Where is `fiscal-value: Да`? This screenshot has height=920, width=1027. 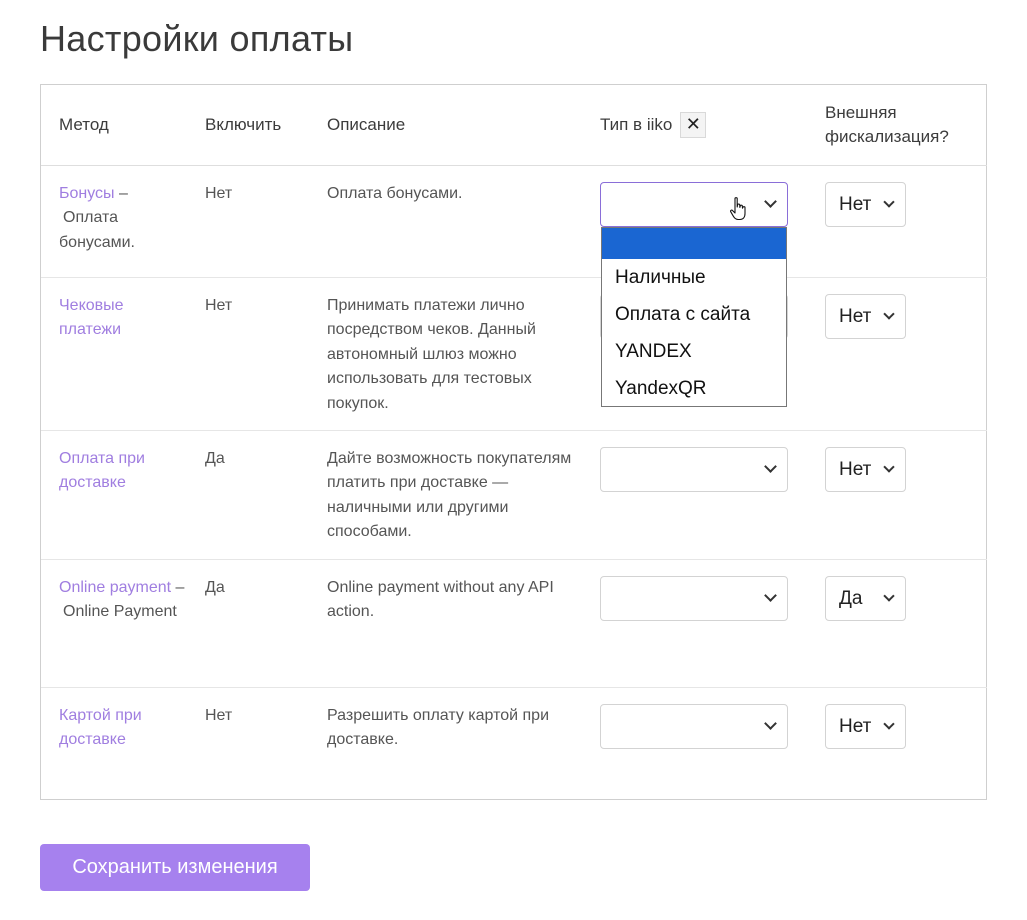 fiscal-value: Да is located at coordinates (851, 598).